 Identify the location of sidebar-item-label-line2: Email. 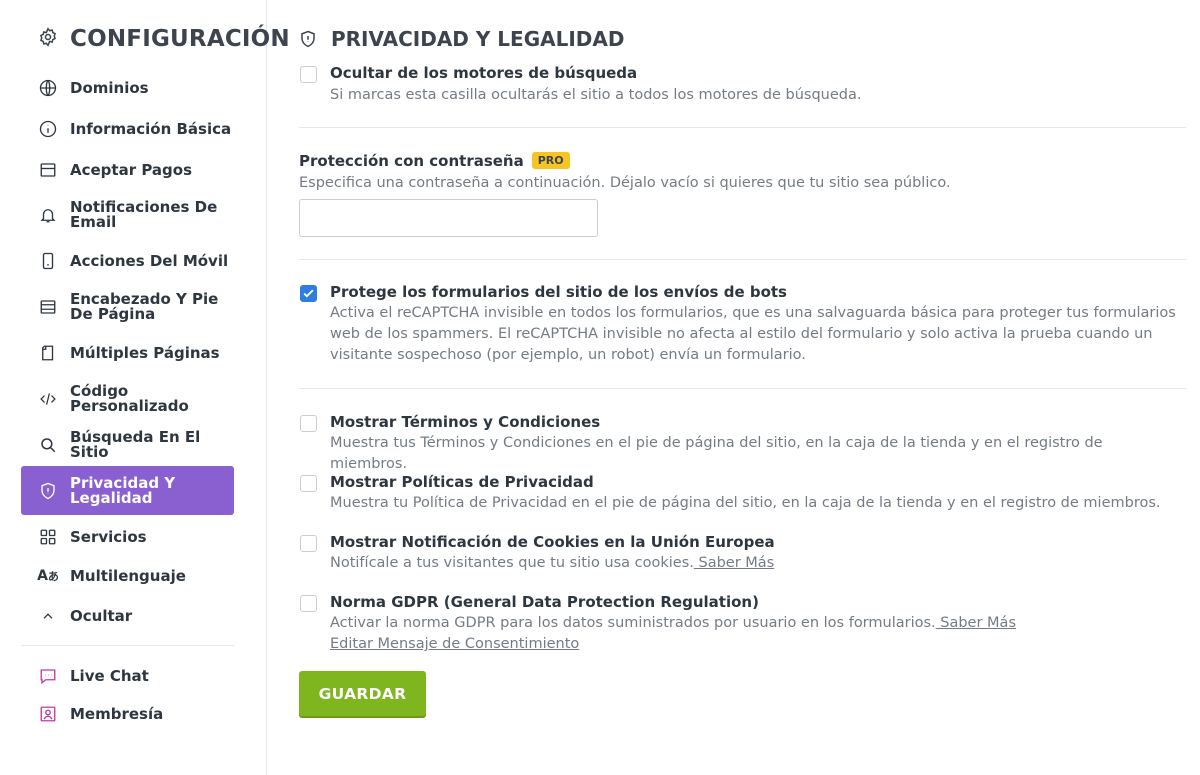
(93, 222).